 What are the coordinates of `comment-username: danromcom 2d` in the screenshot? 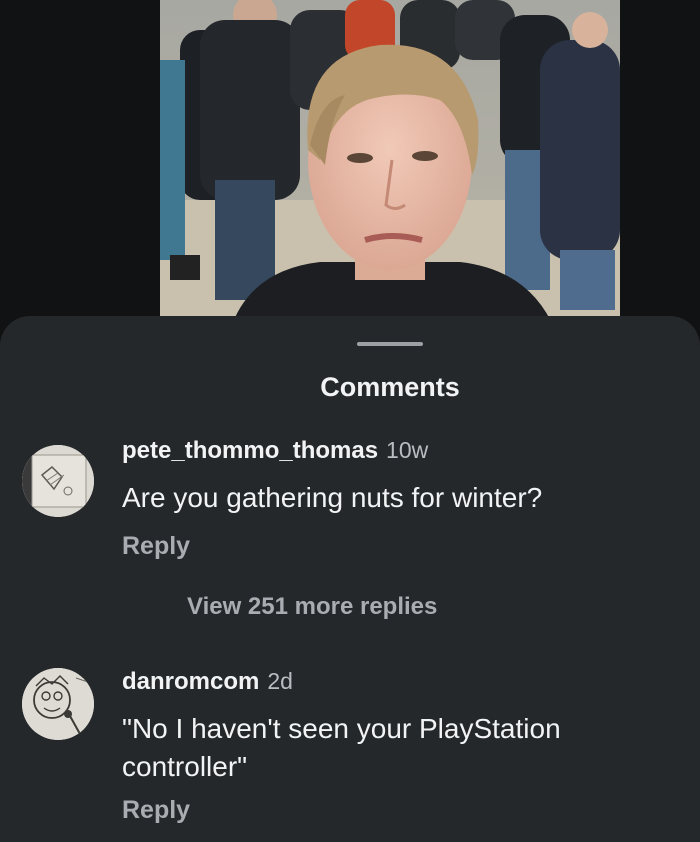 It's located at (207, 682).